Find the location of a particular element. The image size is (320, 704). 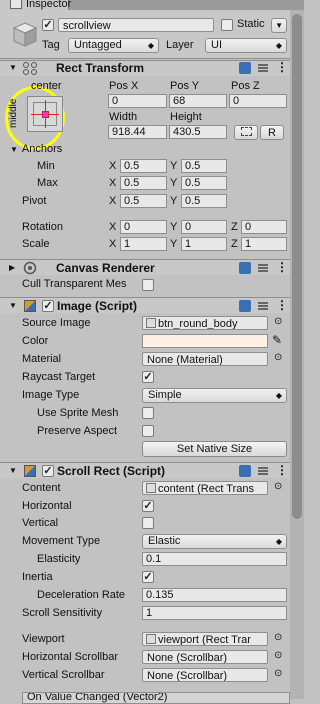

height-label: Height is located at coordinates (186, 117).